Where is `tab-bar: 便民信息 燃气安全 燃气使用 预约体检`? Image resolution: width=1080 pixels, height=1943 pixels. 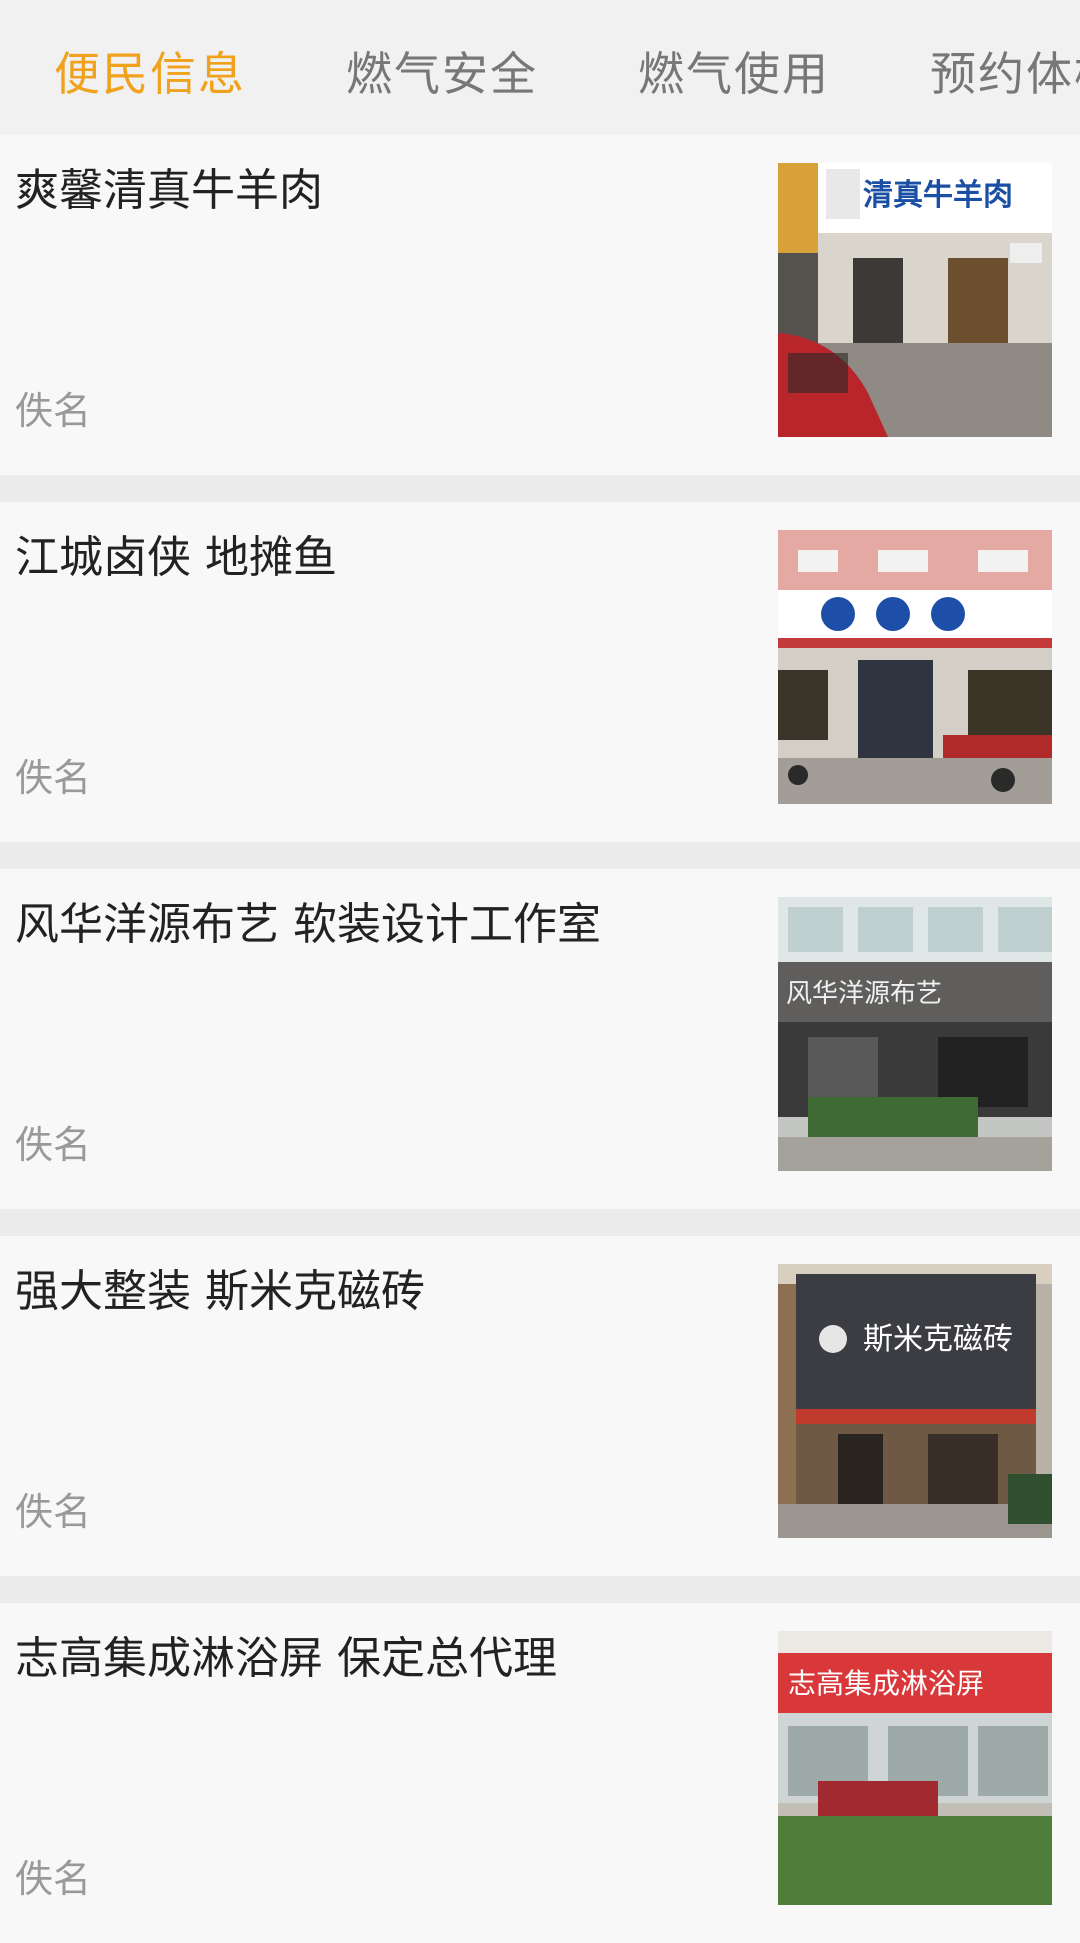
tab-bar: 便民信息 燃气安全 燃气使用 预约体检 is located at coordinates (540, 67).